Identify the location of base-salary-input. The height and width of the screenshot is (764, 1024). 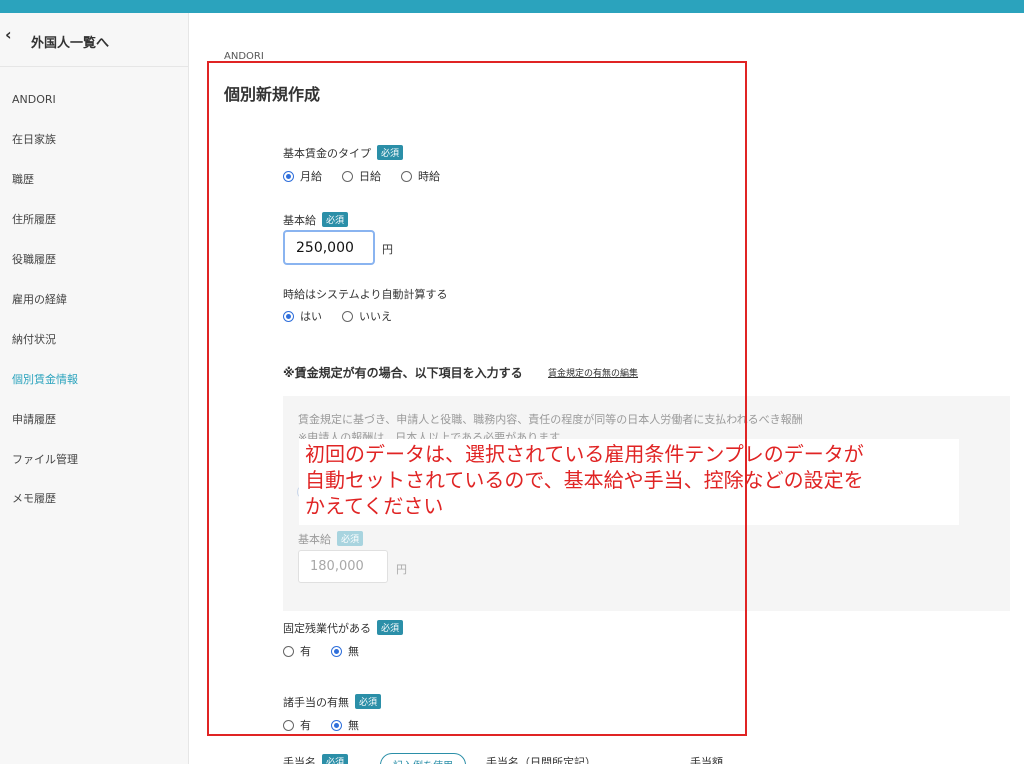
(329, 247).